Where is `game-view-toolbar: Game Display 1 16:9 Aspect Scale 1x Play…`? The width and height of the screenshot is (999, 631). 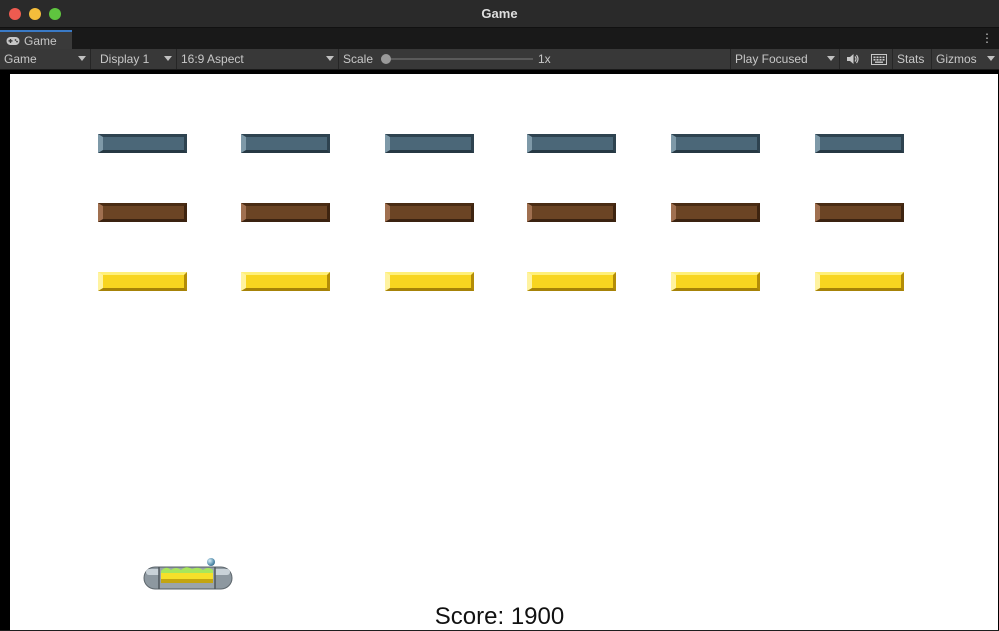
game-view-toolbar: Game Display 1 16:9 Aspect Scale 1x Play… is located at coordinates (499, 59).